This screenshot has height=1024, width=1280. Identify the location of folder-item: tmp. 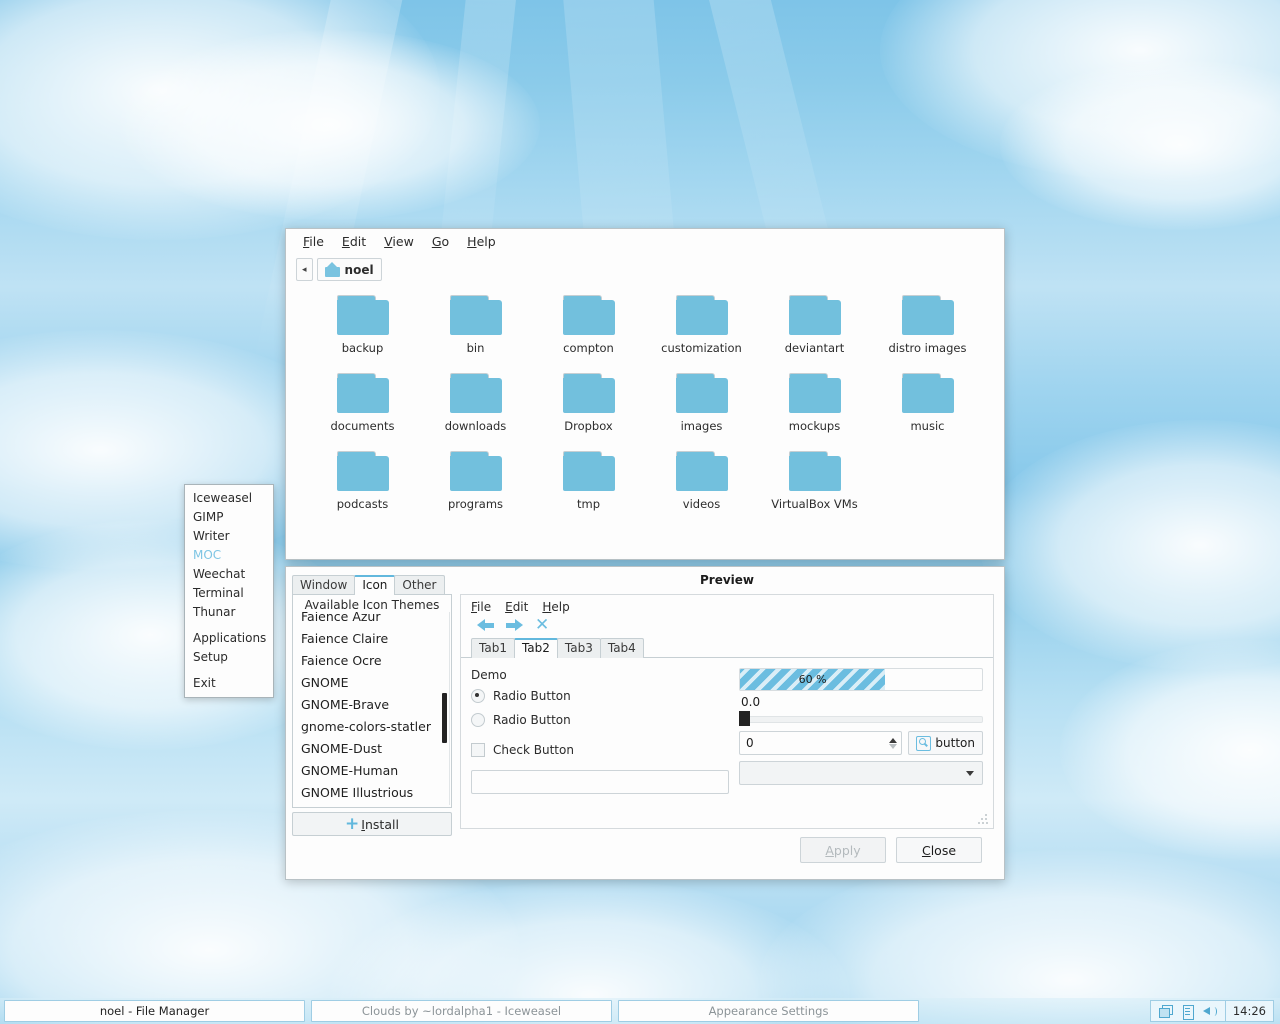
(588, 490).